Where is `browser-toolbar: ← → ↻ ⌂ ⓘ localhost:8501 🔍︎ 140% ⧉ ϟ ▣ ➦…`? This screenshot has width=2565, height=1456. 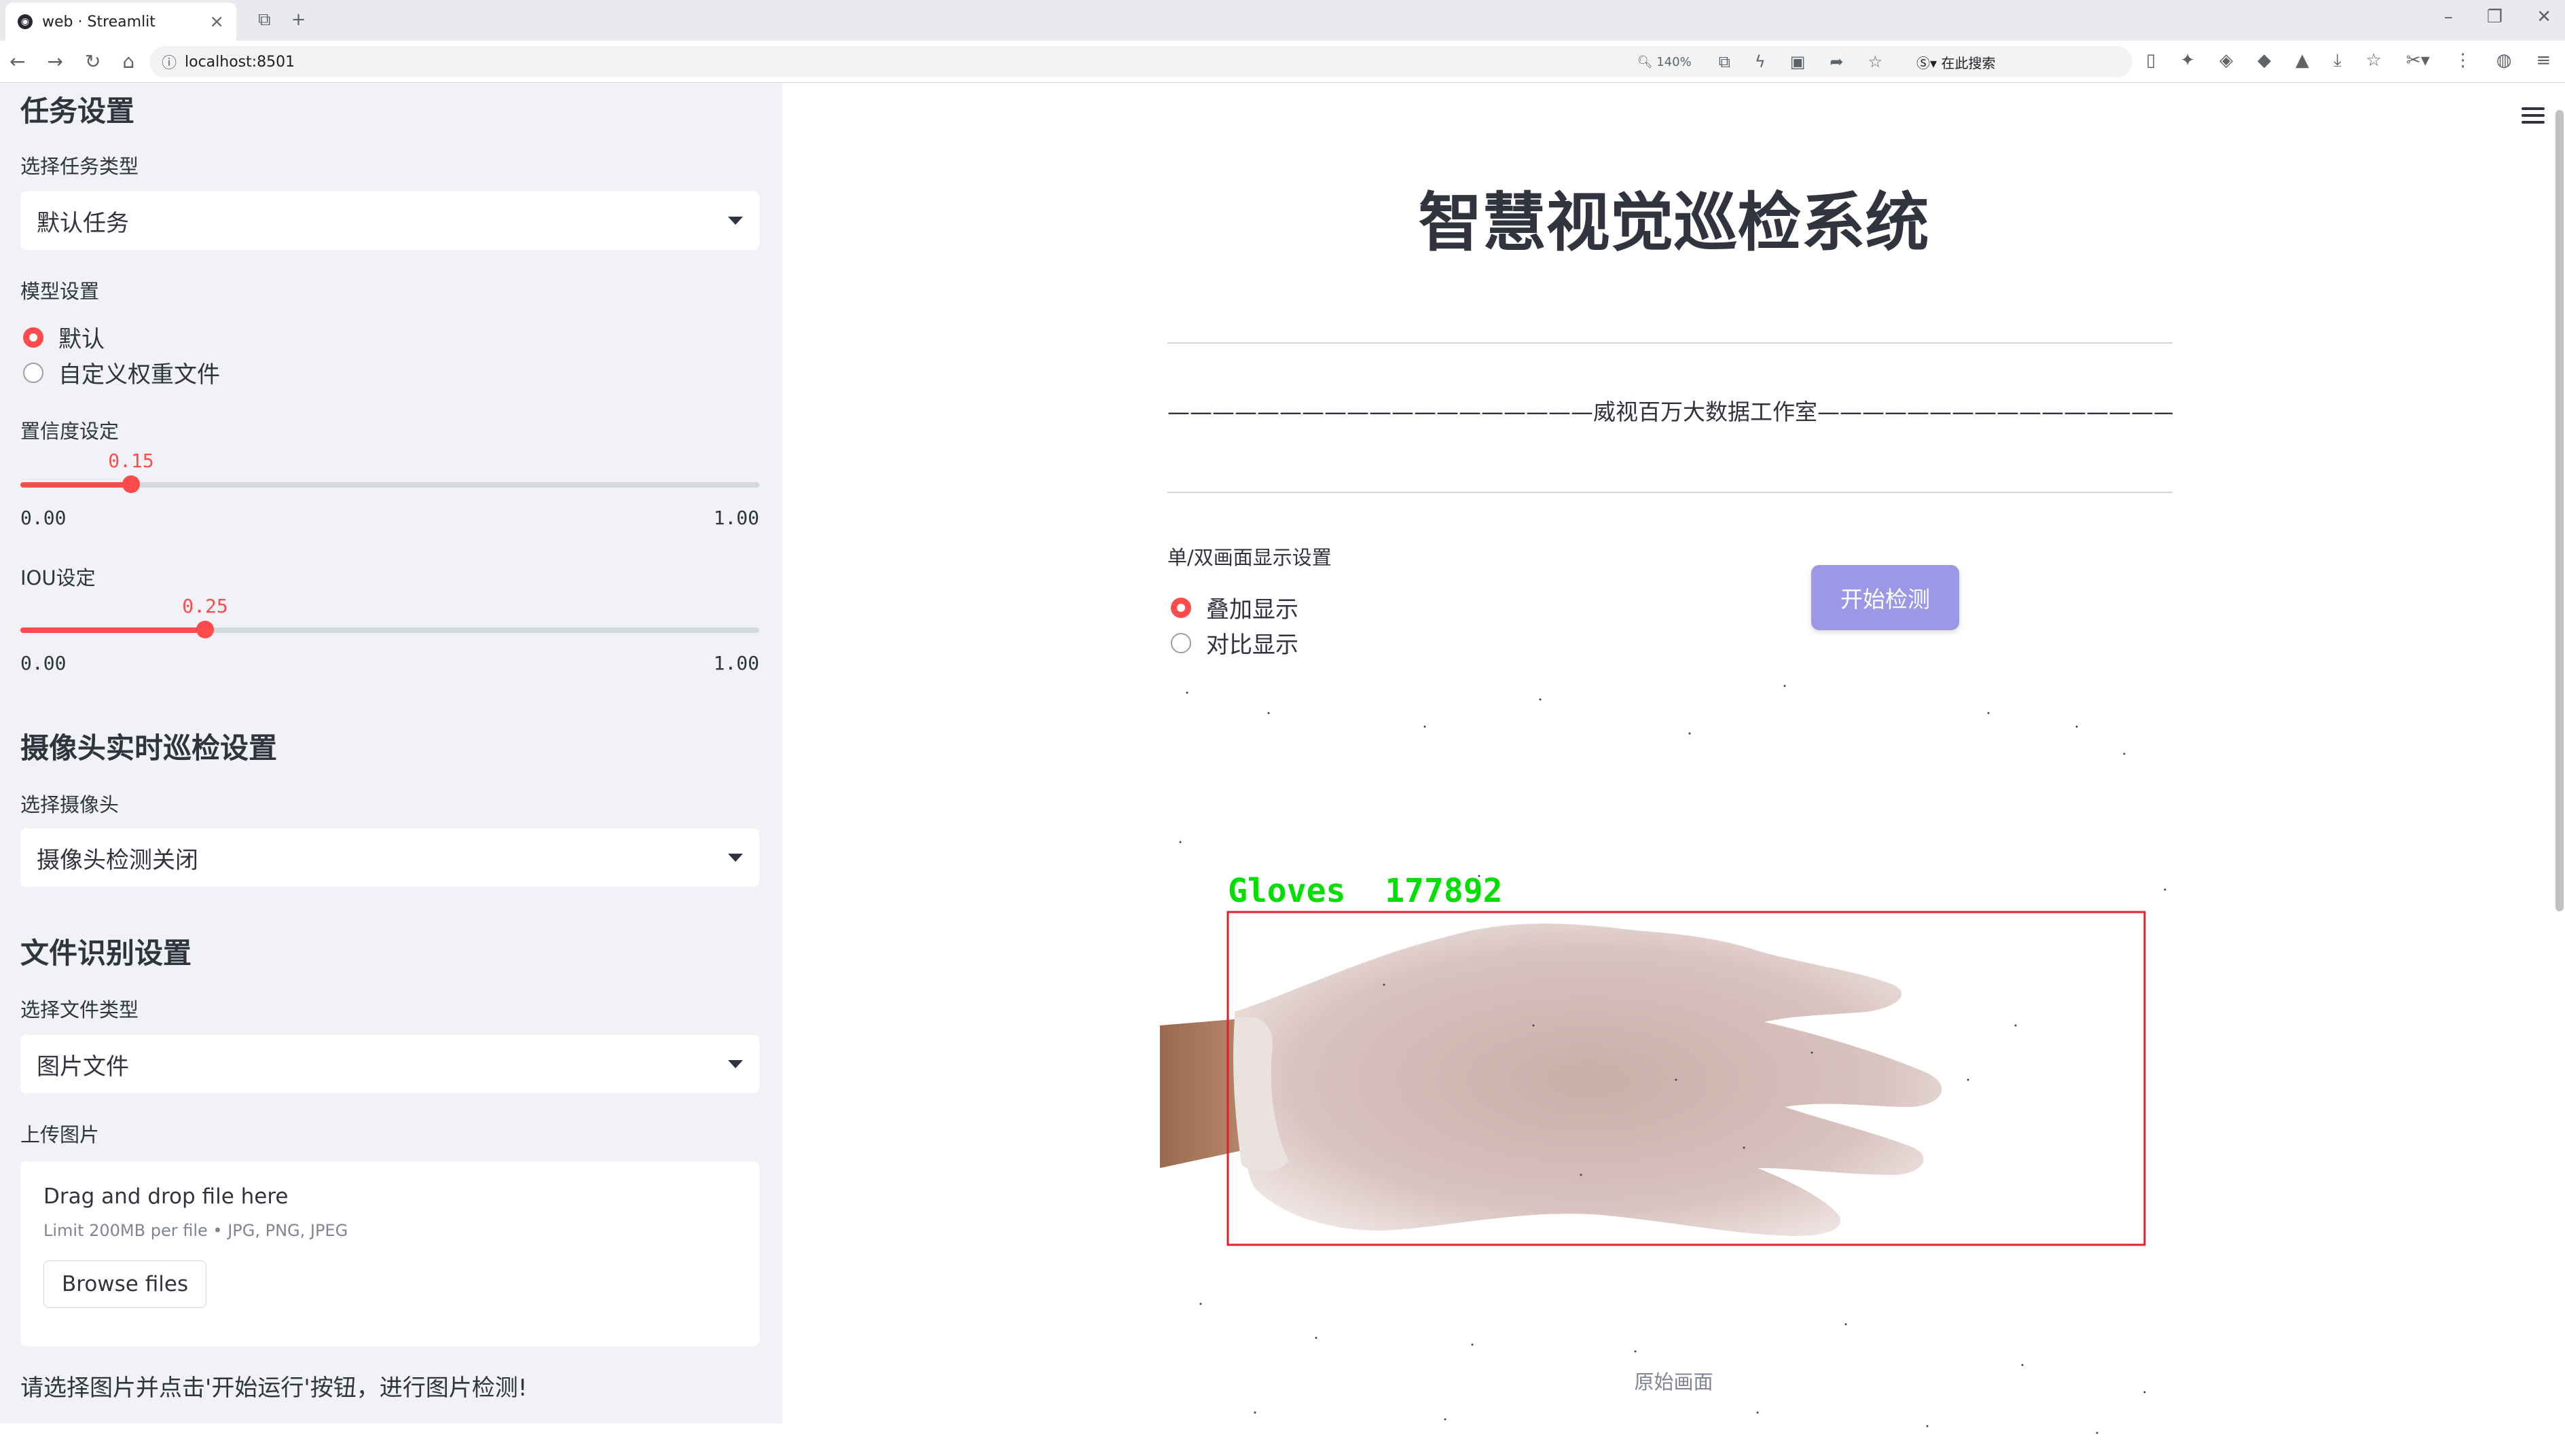
browser-toolbar: ← → ↻ ⌂ ⓘ localhost:8501 🔍︎ 140% ⧉ ϟ ▣ ➦… is located at coordinates (1282, 62).